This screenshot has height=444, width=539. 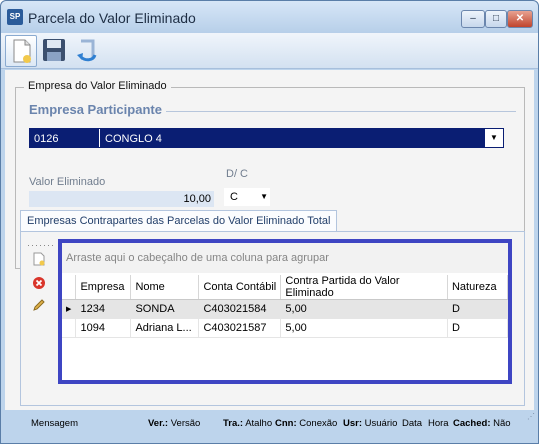 I want to click on drag-handle: ·······, so click(x=41, y=245).